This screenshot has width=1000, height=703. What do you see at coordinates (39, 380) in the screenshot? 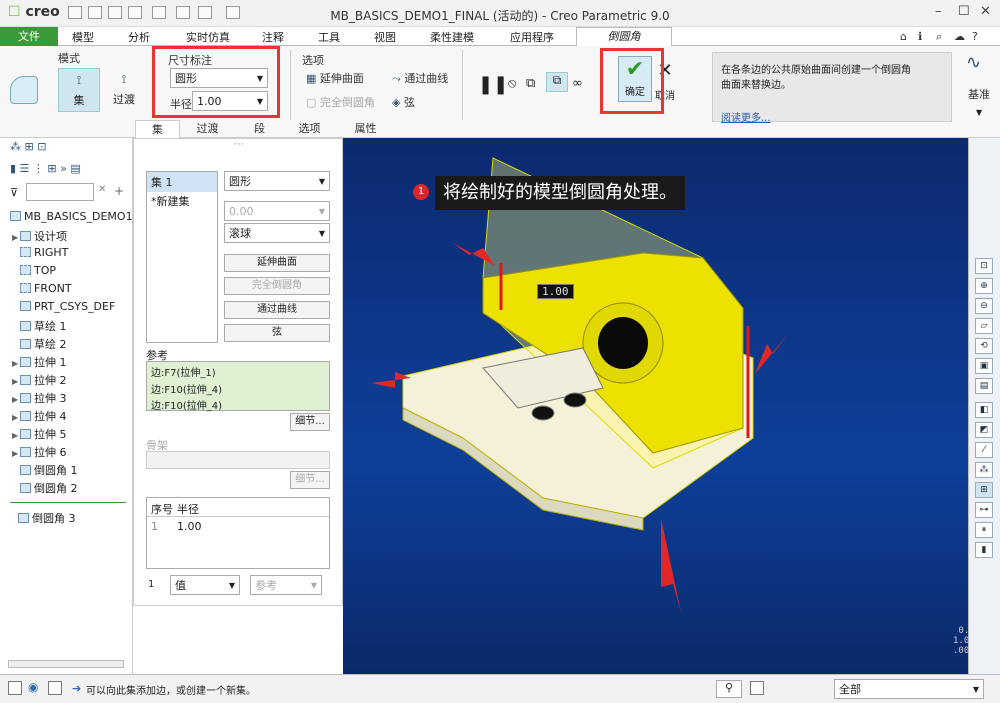
I see `tree-item: ▶ 拉伸 2` at bounding box center [39, 380].